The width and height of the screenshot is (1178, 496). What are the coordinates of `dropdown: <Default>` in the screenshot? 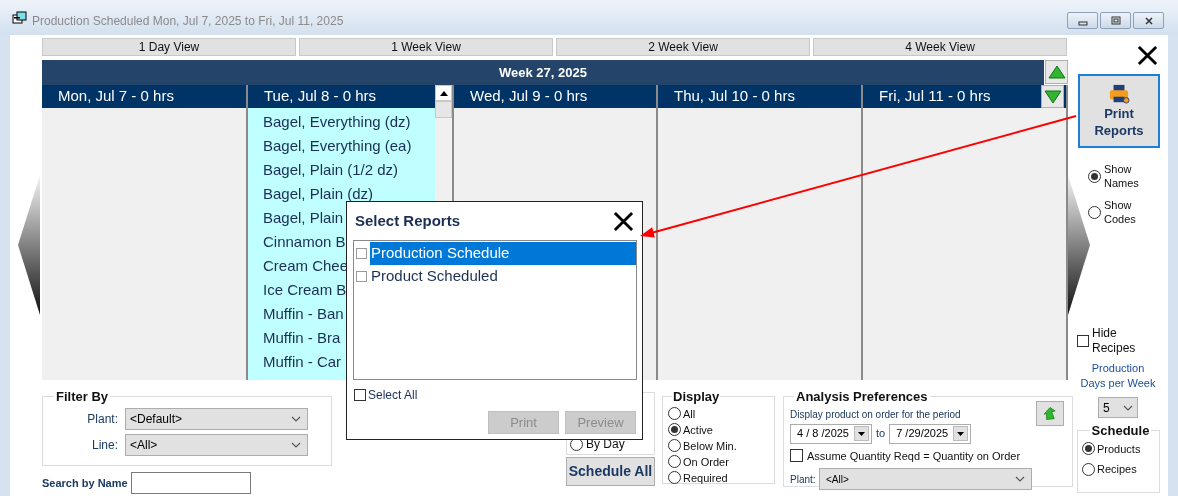 It's located at (216, 418).